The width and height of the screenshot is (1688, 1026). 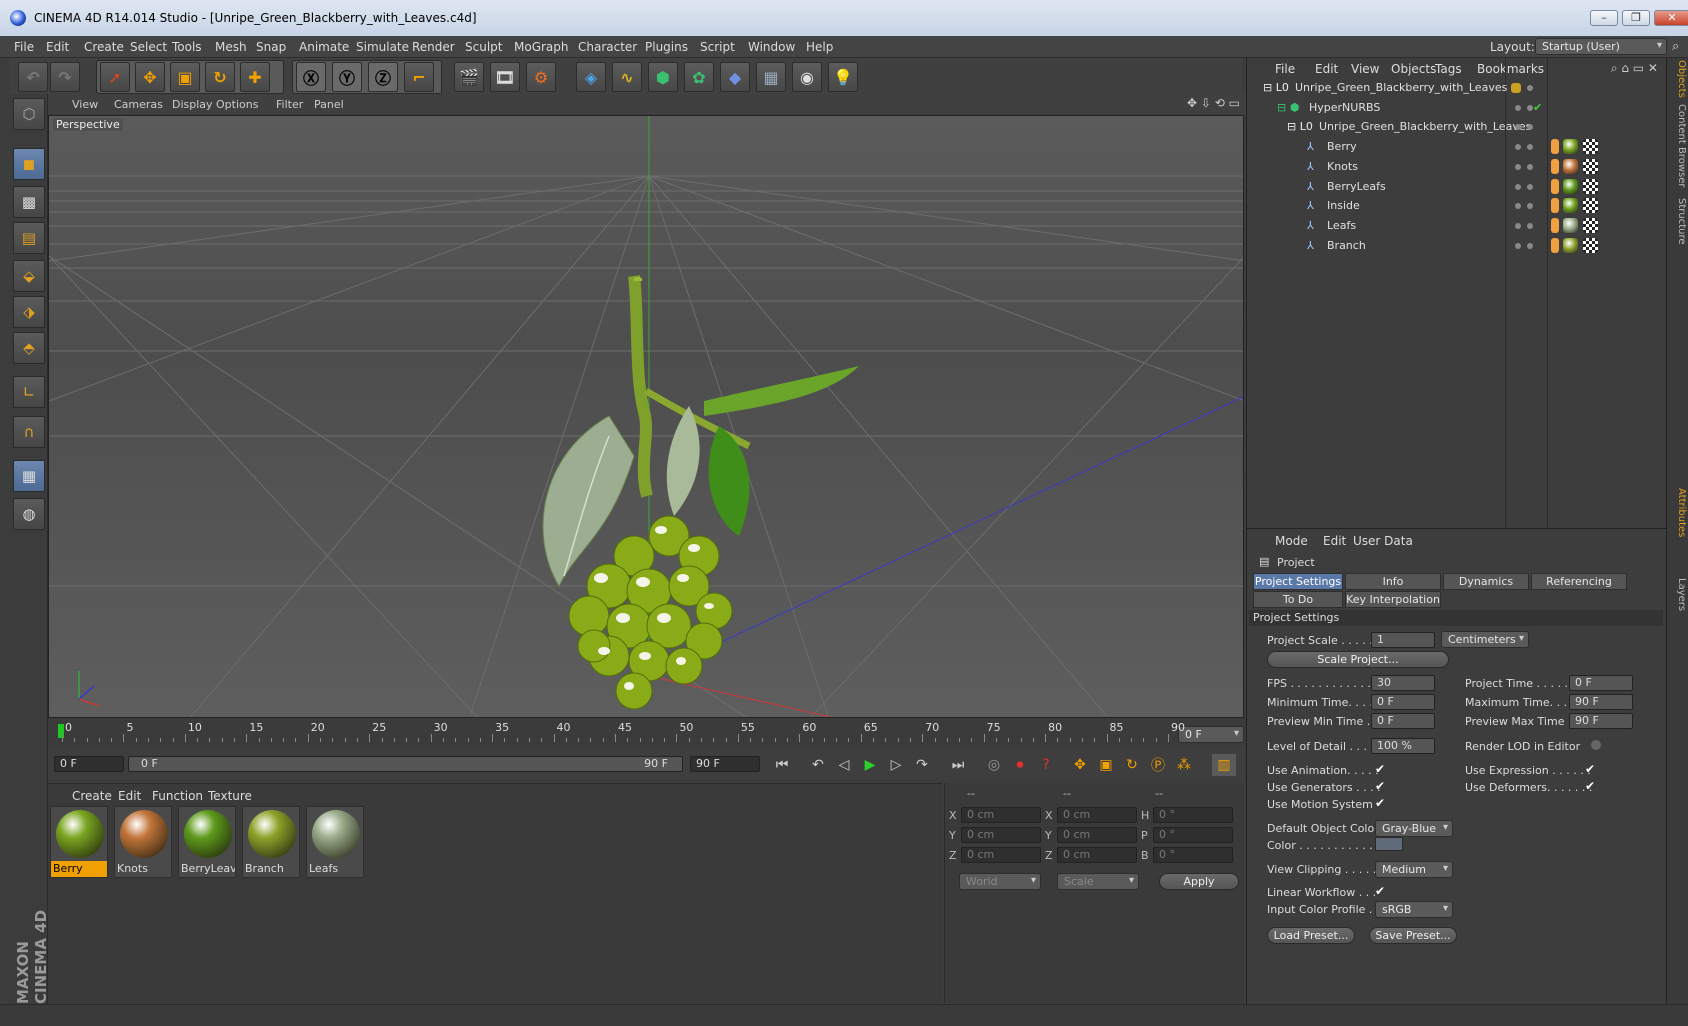 I want to click on redo-icon: ↷, so click(x=65, y=77).